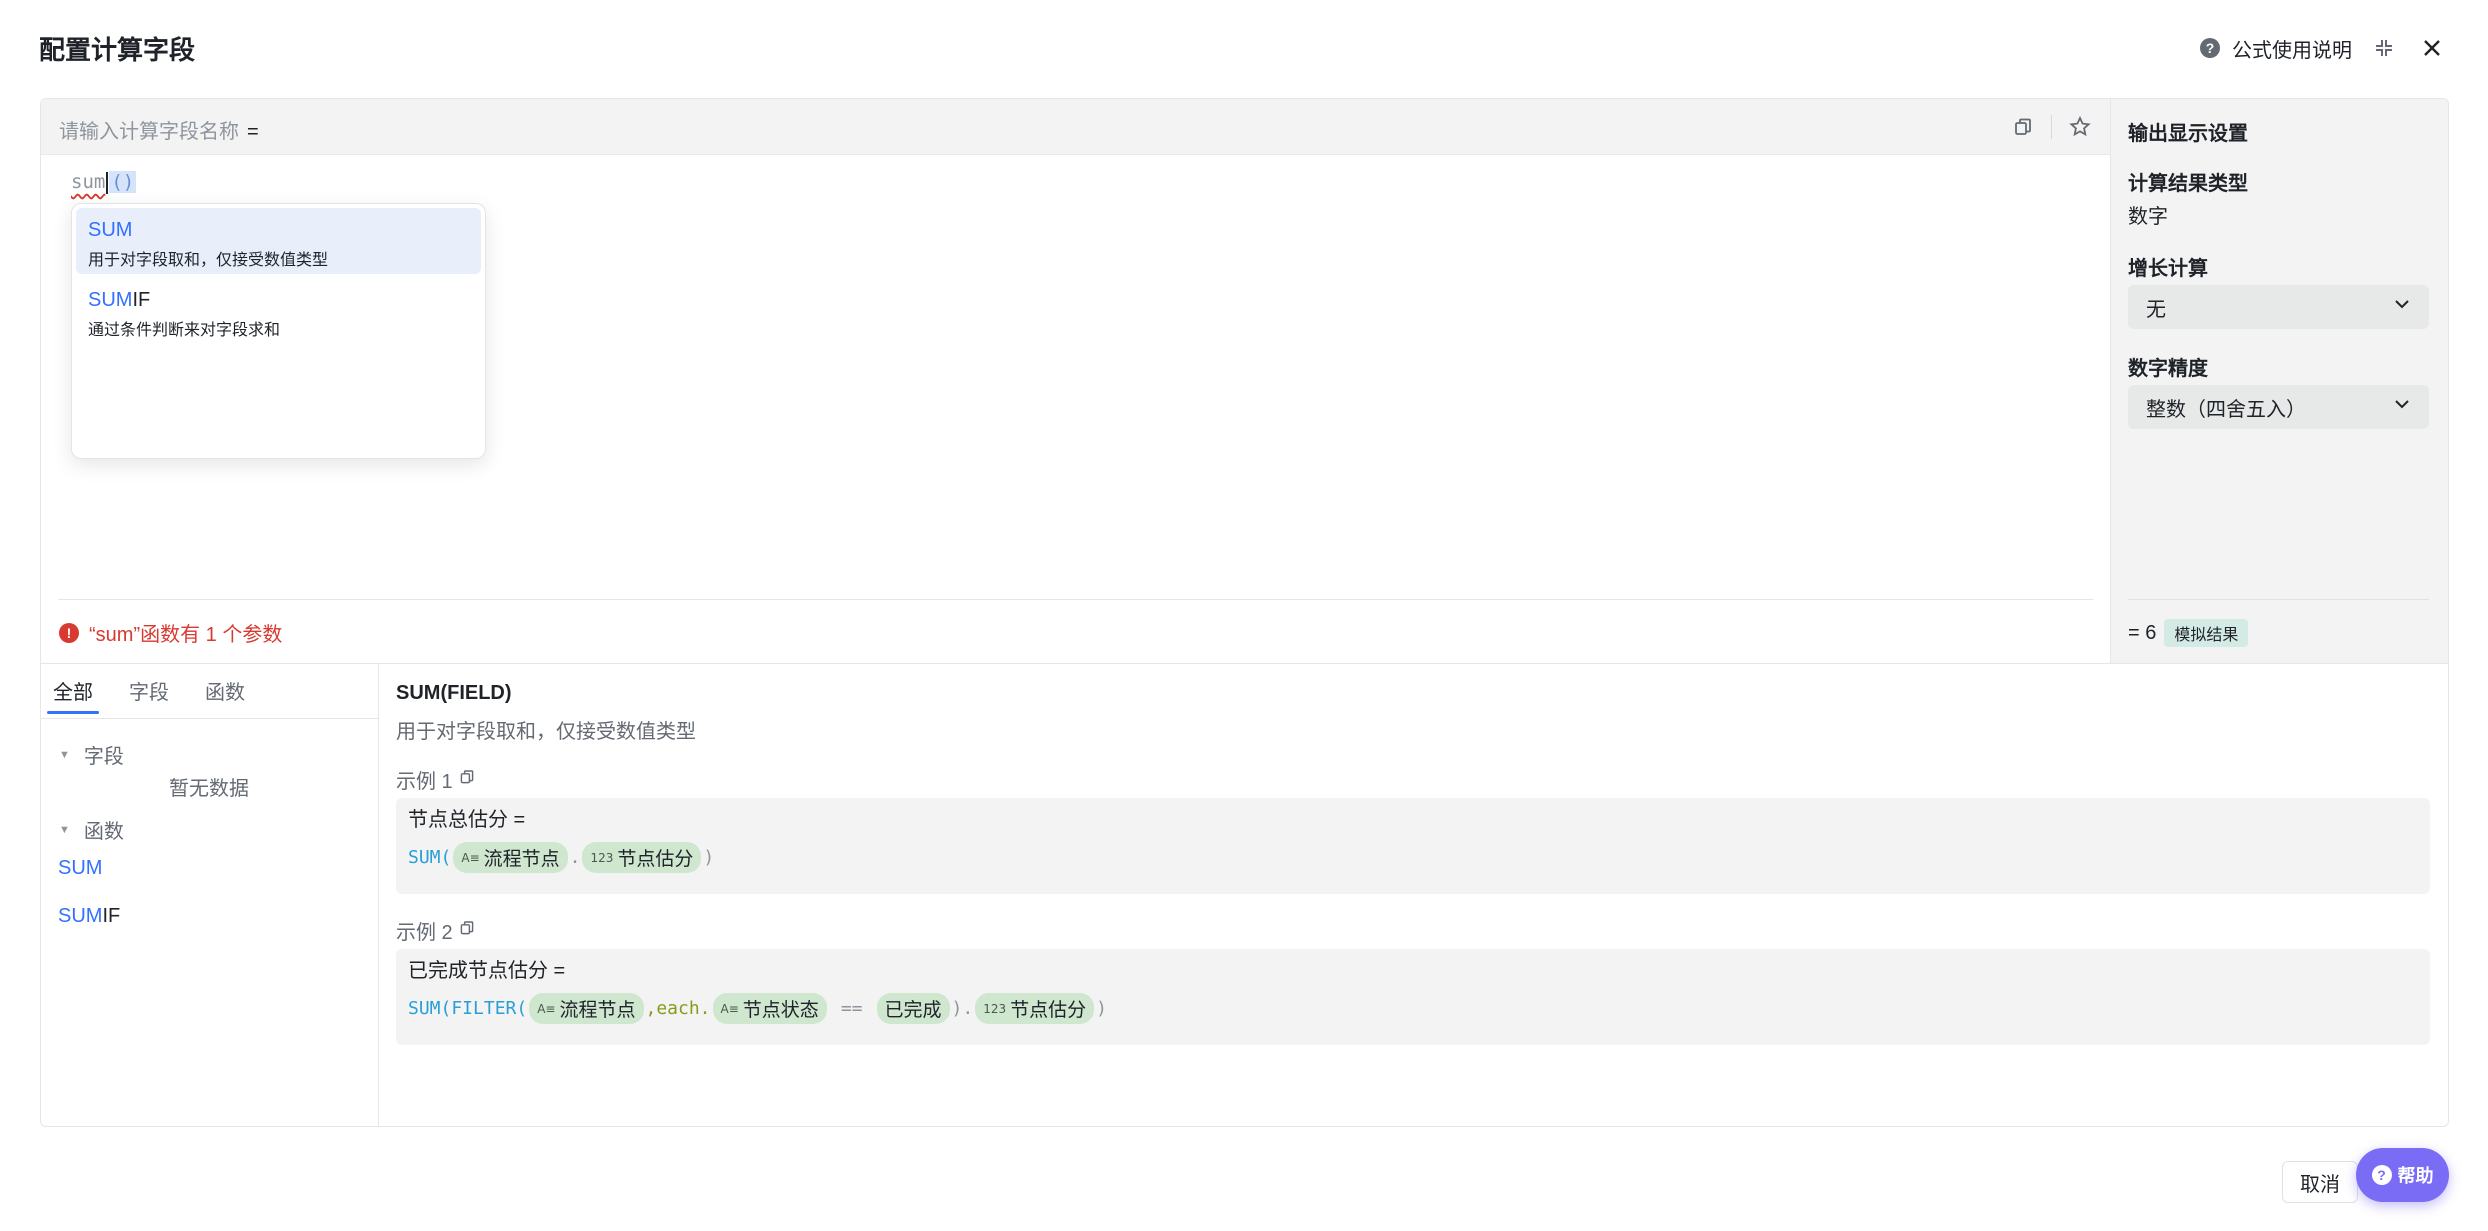 This screenshot has width=2488, height=1231. What do you see at coordinates (454, 693) in the screenshot?
I see `doc-title: SUM(FIELD)` at bounding box center [454, 693].